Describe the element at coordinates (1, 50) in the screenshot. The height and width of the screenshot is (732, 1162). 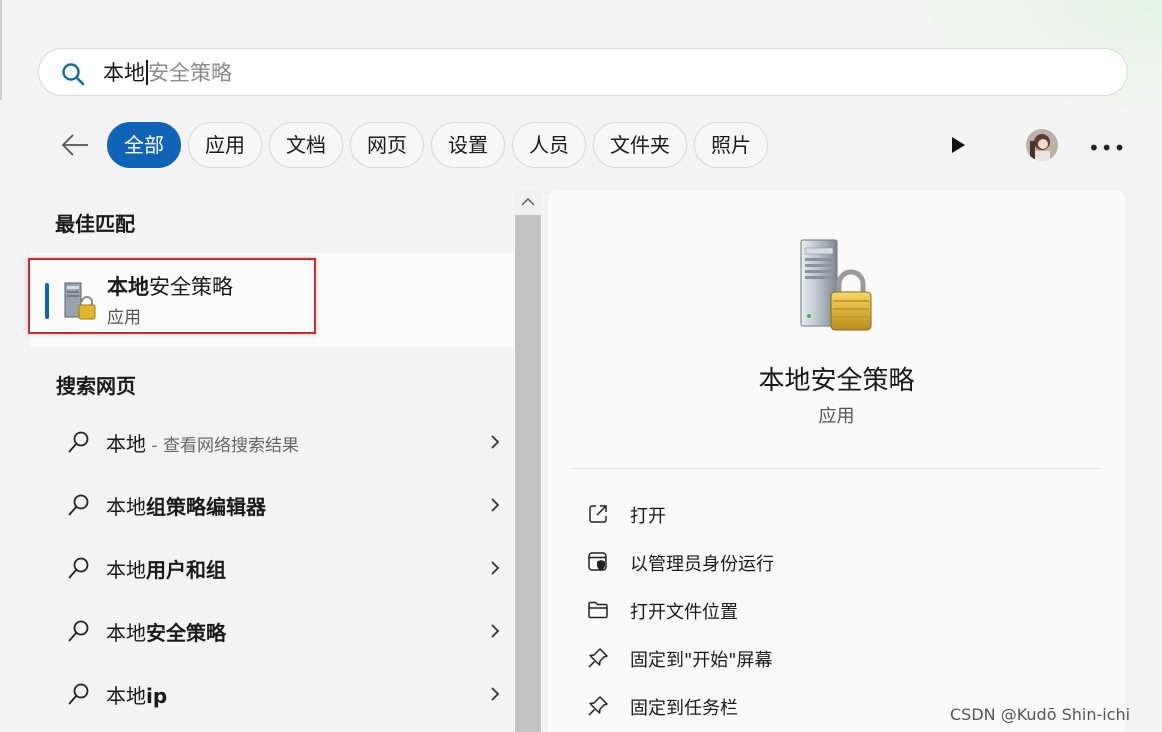
I see `window-edge` at that location.